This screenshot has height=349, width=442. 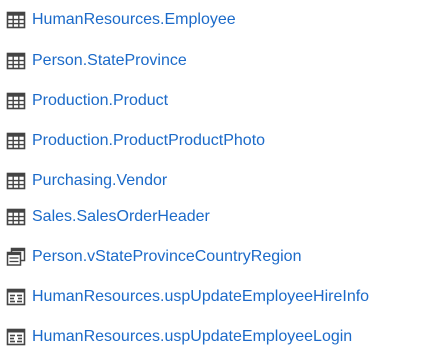 I want to click on list-item-label: HumanResources.uspUpdateEmployeeHireInfo, so click(x=200, y=297).